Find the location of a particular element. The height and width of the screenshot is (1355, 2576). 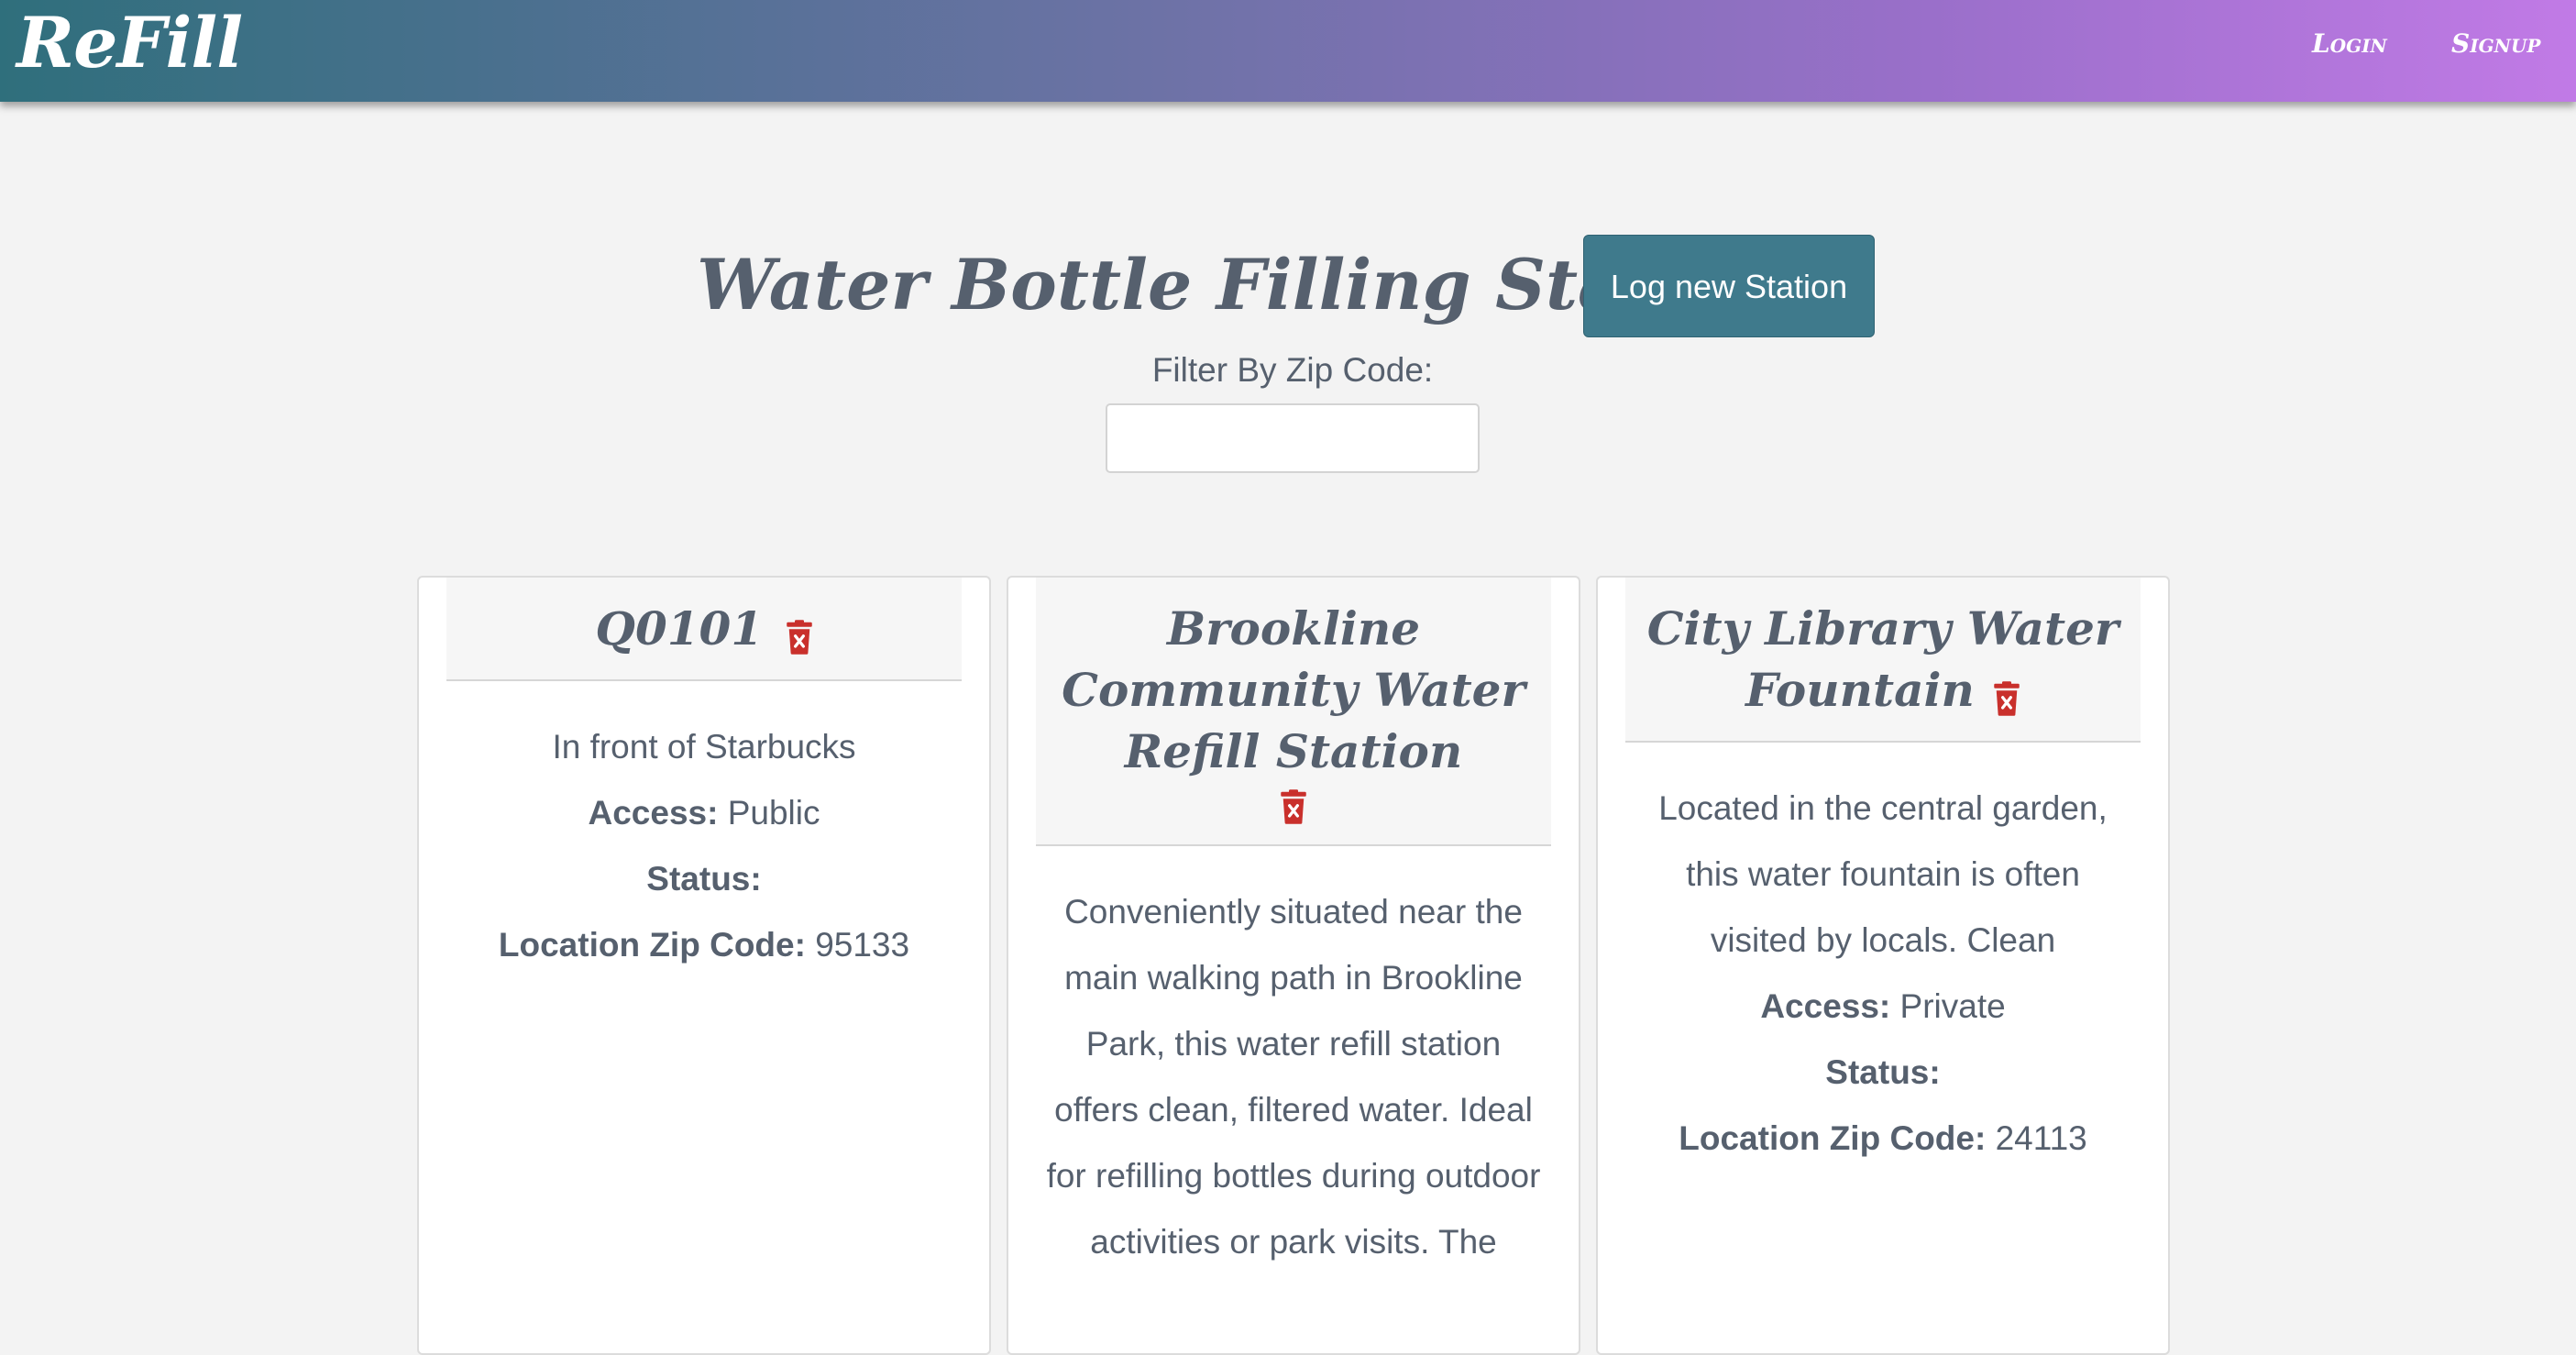

station-name: Brookline Community Water Refill Station is located at coordinates (1293, 689).